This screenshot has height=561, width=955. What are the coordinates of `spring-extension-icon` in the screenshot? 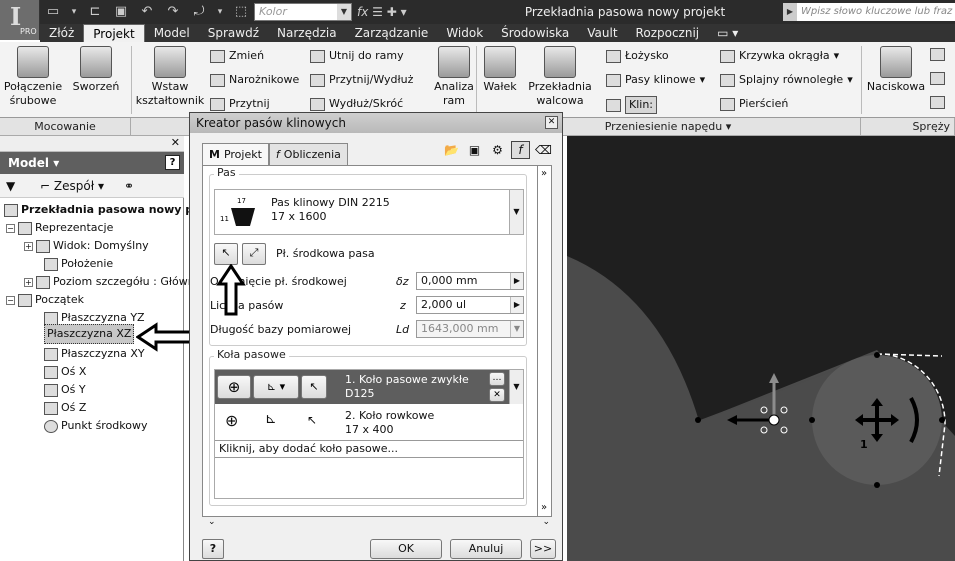 It's located at (937, 54).